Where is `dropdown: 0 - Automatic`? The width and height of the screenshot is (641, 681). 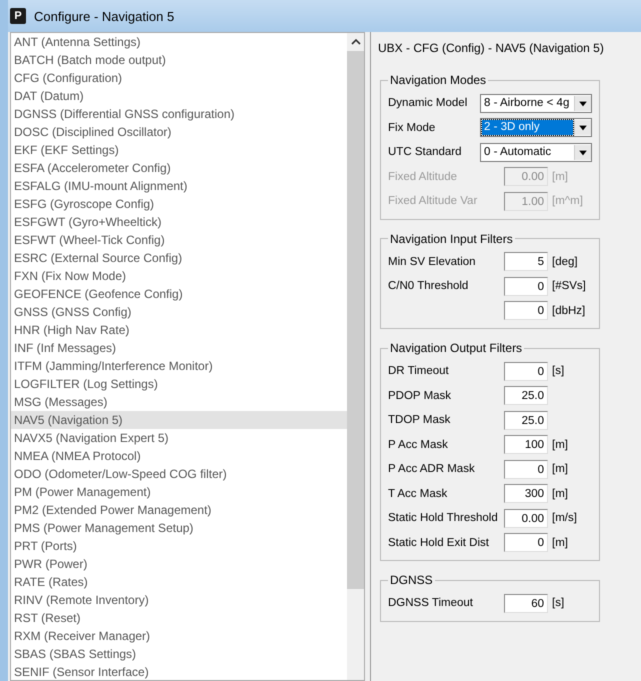
dropdown: 0 - Automatic is located at coordinates (536, 152).